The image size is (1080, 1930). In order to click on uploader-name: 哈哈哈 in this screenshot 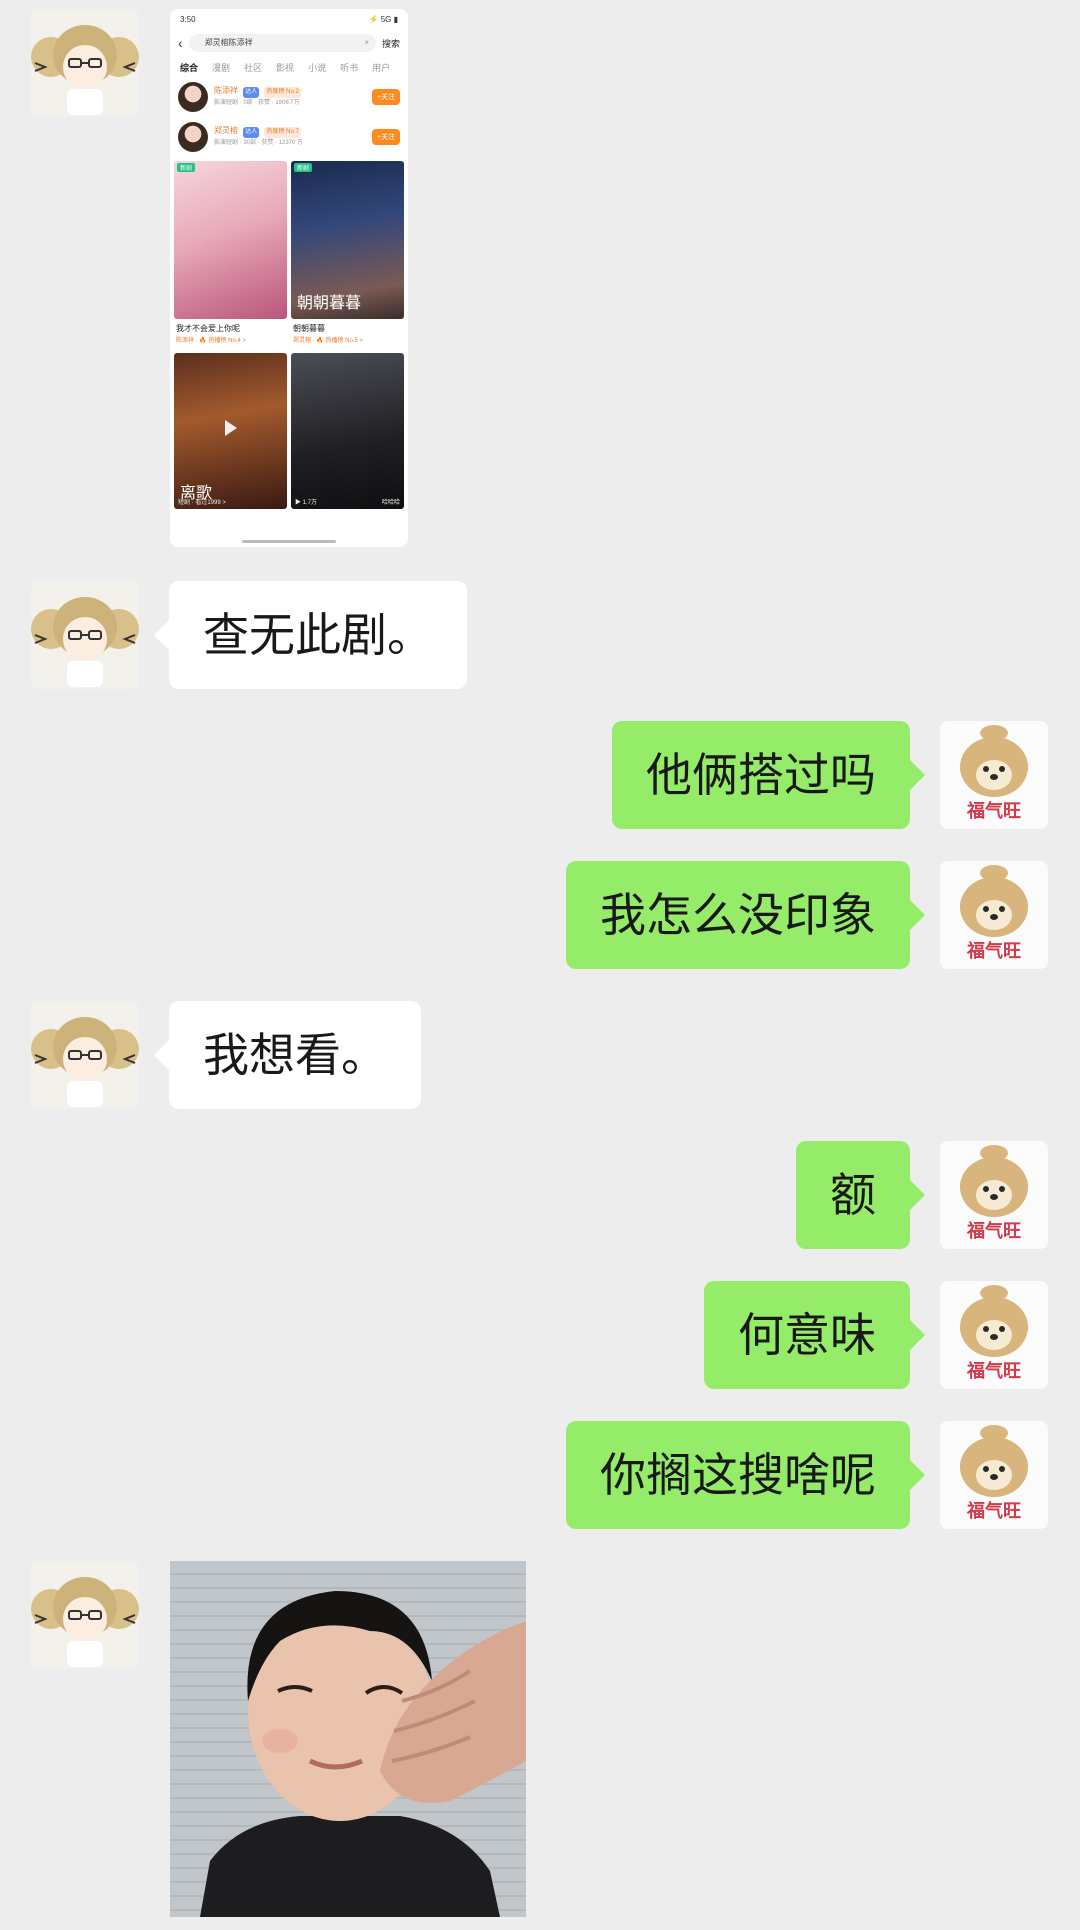, I will do `click(390, 503)`.